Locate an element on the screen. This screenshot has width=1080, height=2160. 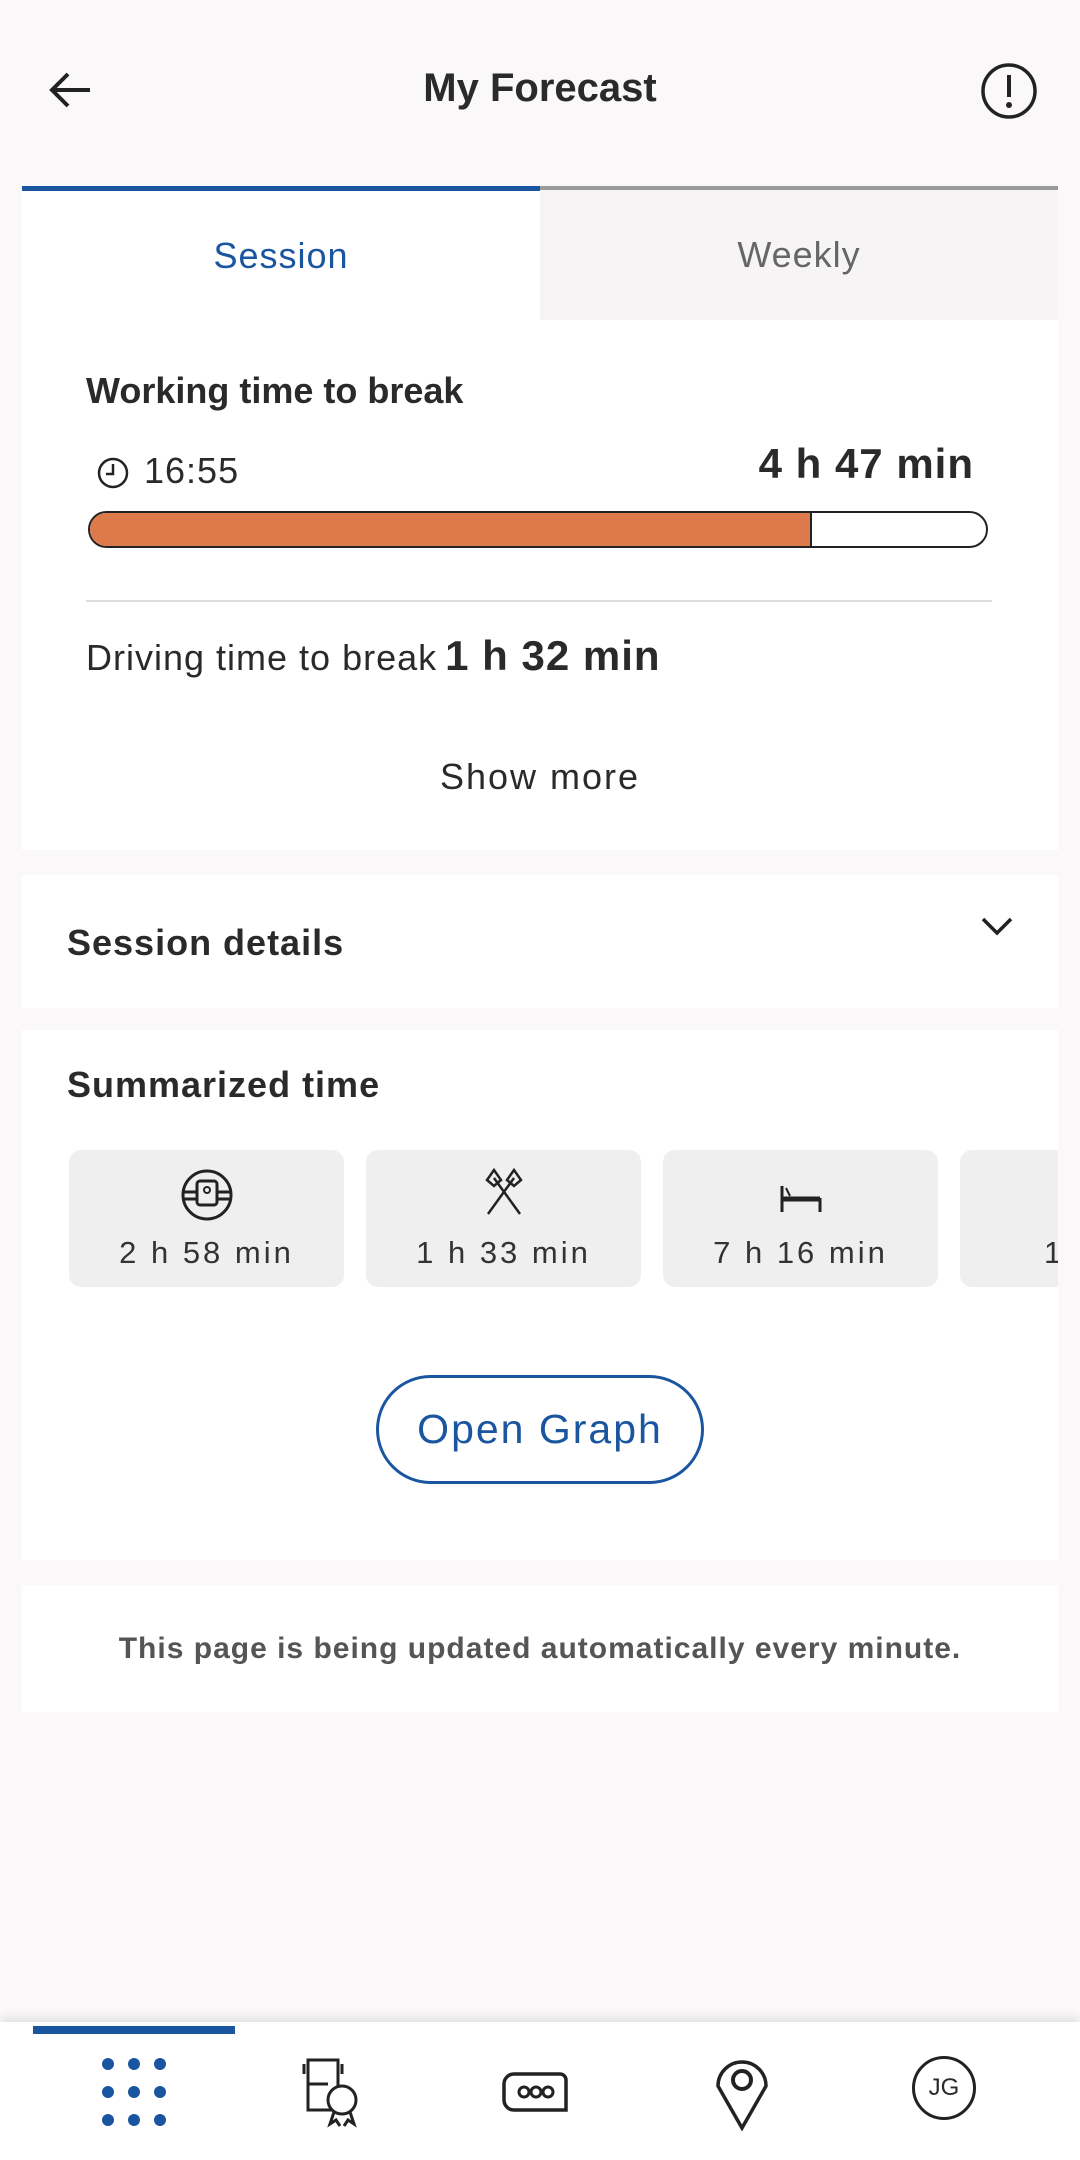
driving-value: 1 h 32 min is located at coordinates (553, 655).